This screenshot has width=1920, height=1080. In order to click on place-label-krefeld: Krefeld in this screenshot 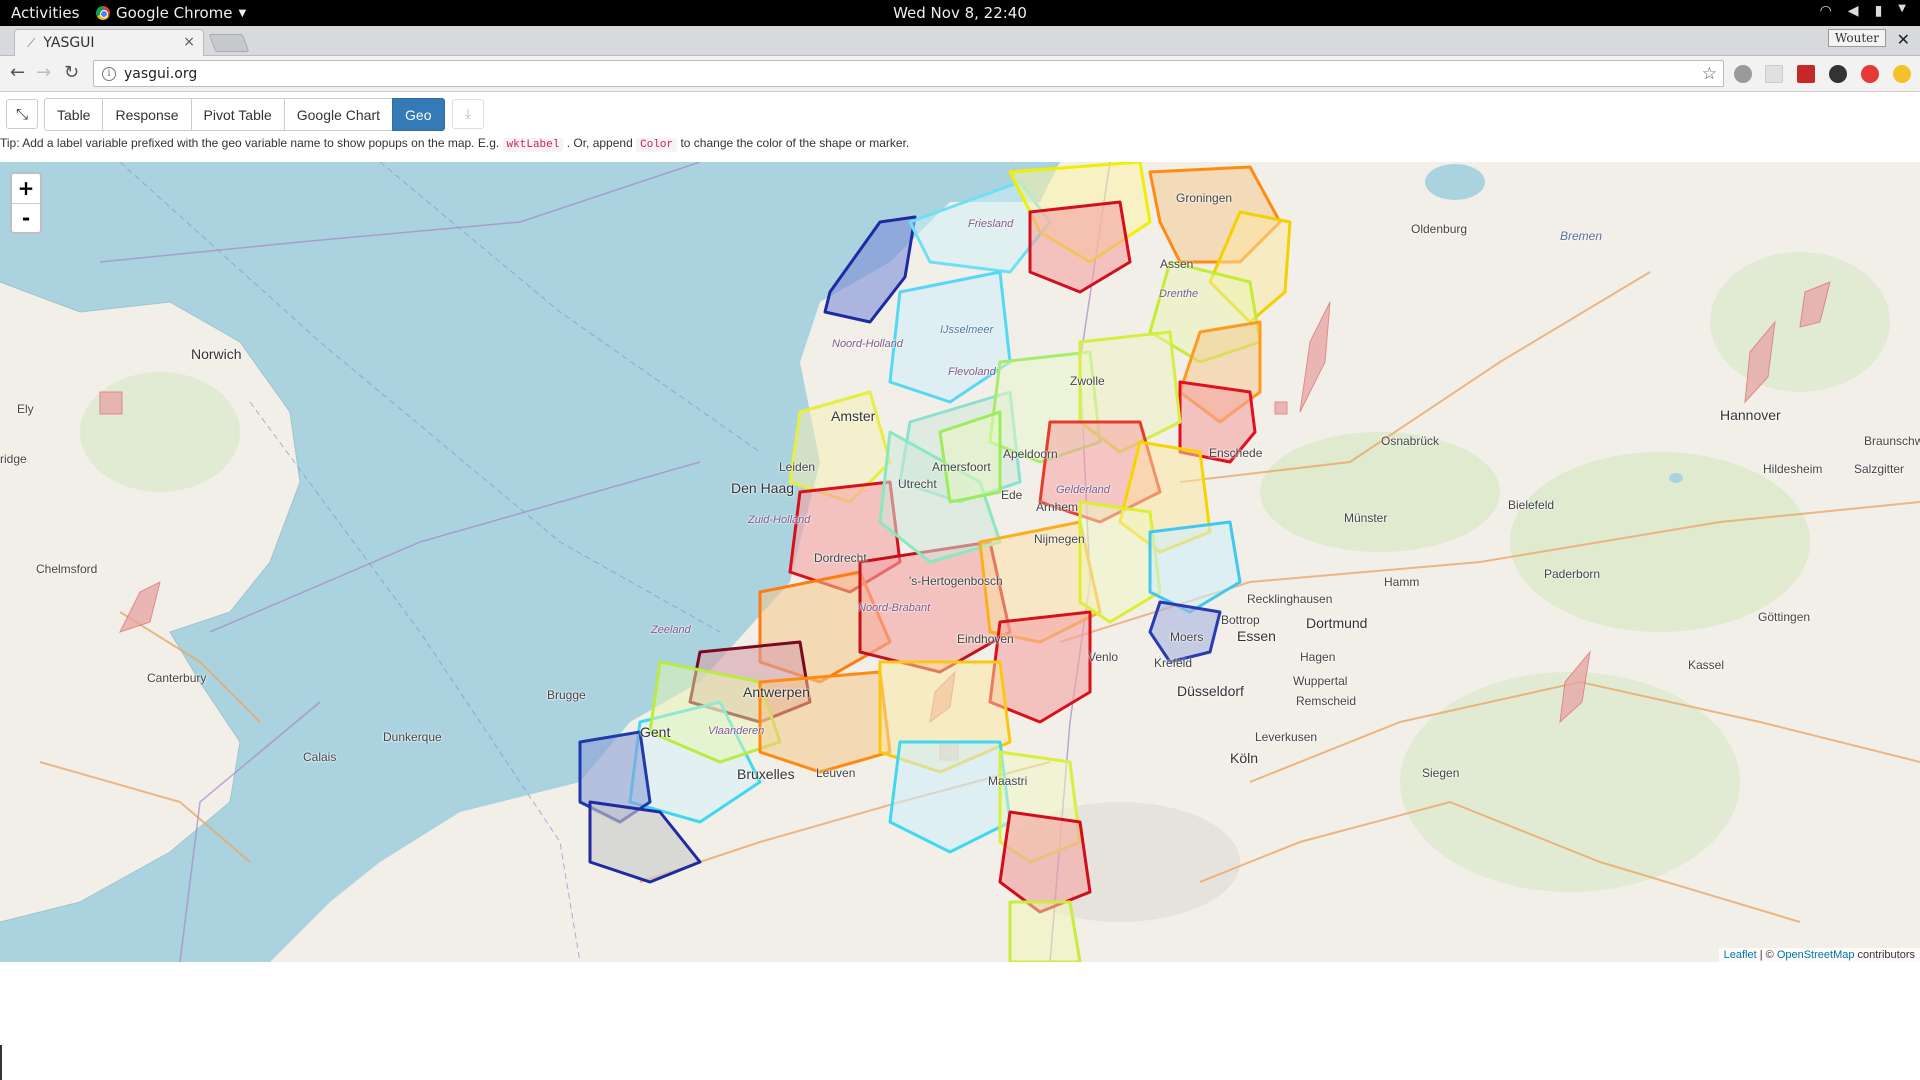, I will do `click(1173, 663)`.